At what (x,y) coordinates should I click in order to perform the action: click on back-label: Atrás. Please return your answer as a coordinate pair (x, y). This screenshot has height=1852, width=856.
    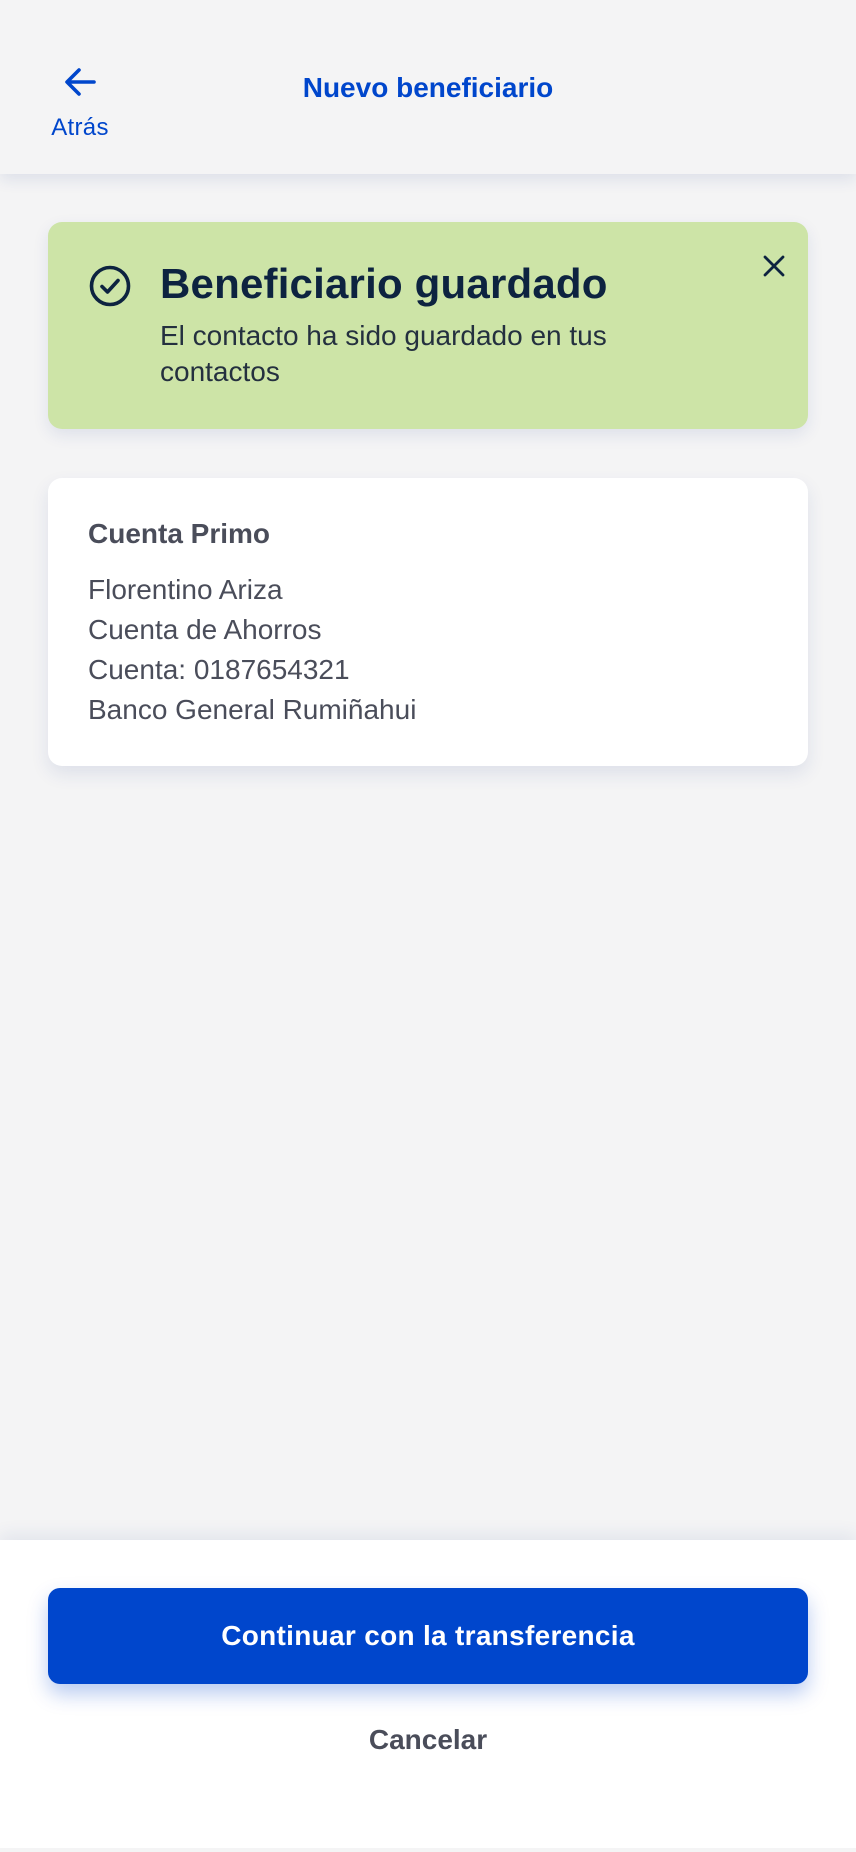
    Looking at the image, I should click on (80, 127).